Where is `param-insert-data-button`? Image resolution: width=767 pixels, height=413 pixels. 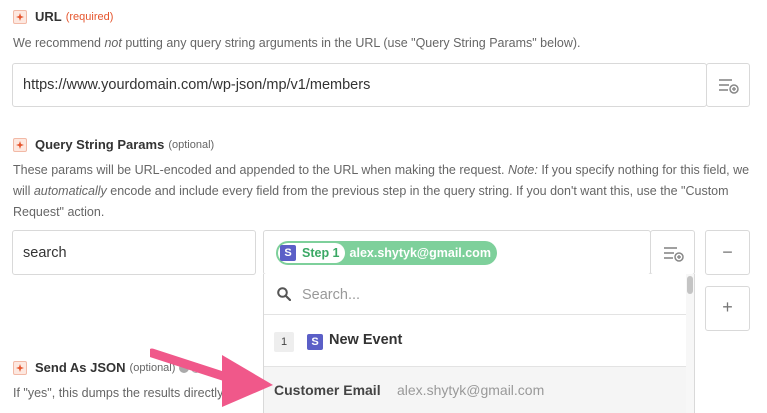 param-insert-data-button is located at coordinates (672, 252).